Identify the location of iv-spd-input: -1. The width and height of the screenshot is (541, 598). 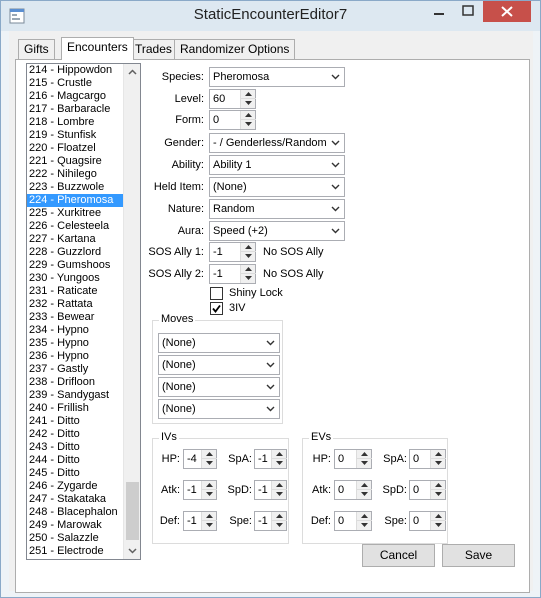
(270, 490).